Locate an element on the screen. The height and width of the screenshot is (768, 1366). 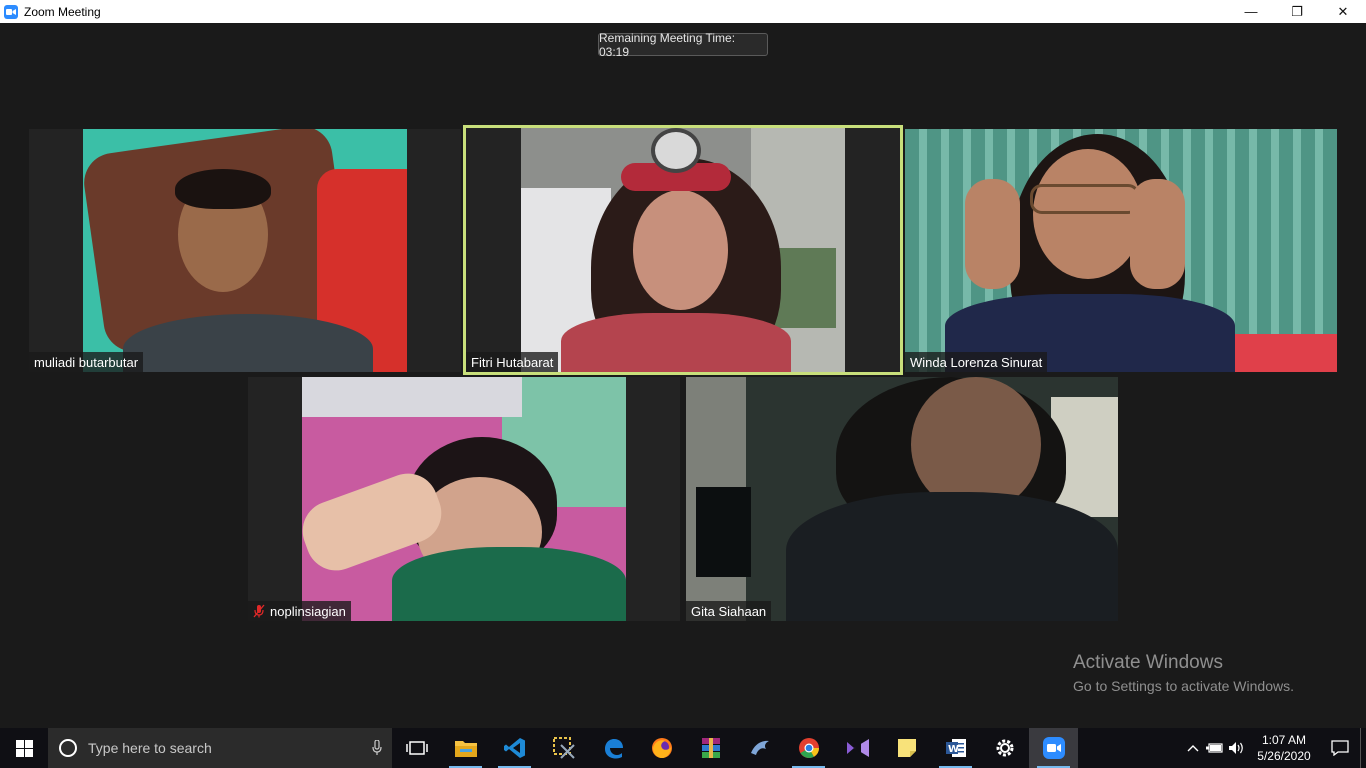
cortana-circle-icon is located at coordinates (68, 748).